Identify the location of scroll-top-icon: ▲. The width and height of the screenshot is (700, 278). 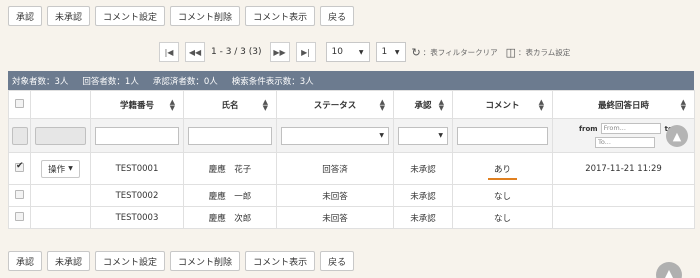
(677, 136).